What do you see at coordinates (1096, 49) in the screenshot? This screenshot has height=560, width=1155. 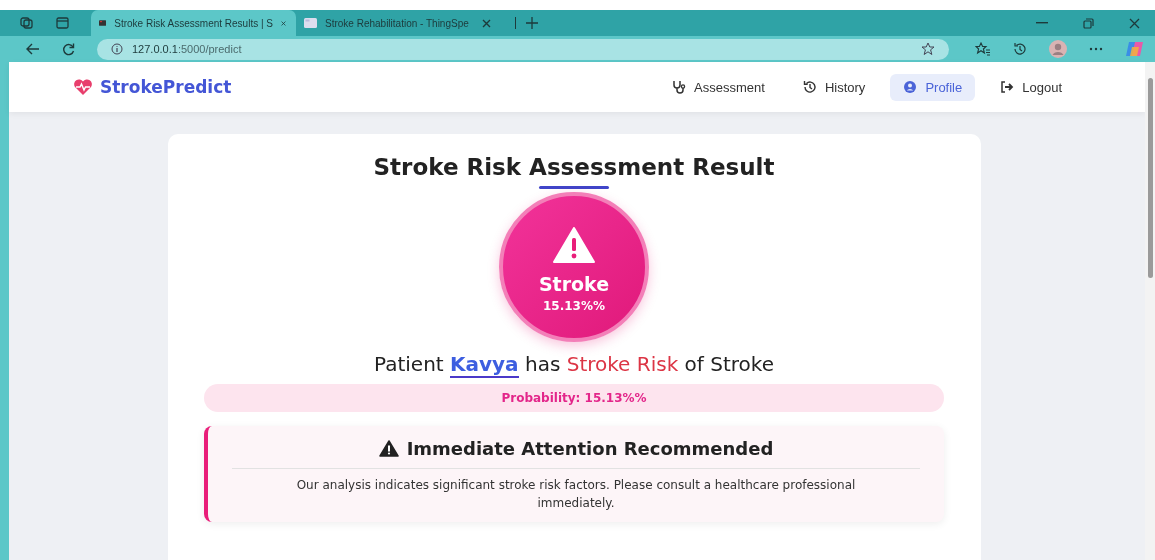 I see `more-icon` at bounding box center [1096, 49].